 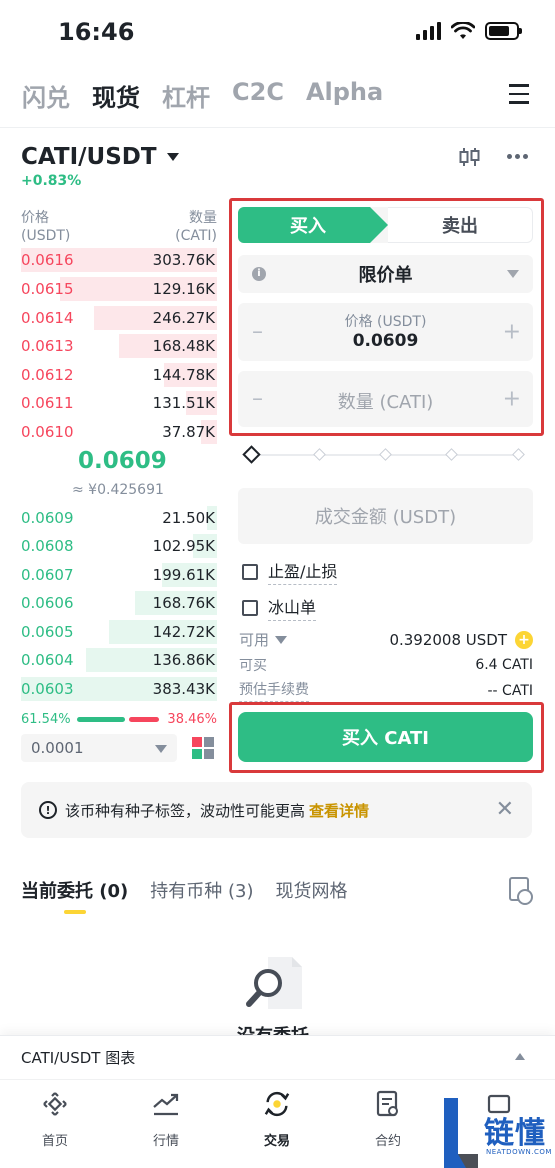 What do you see at coordinates (78, 1058) in the screenshot?
I see `chart-bar-label: CATI/USDT 图表` at bounding box center [78, 1058].